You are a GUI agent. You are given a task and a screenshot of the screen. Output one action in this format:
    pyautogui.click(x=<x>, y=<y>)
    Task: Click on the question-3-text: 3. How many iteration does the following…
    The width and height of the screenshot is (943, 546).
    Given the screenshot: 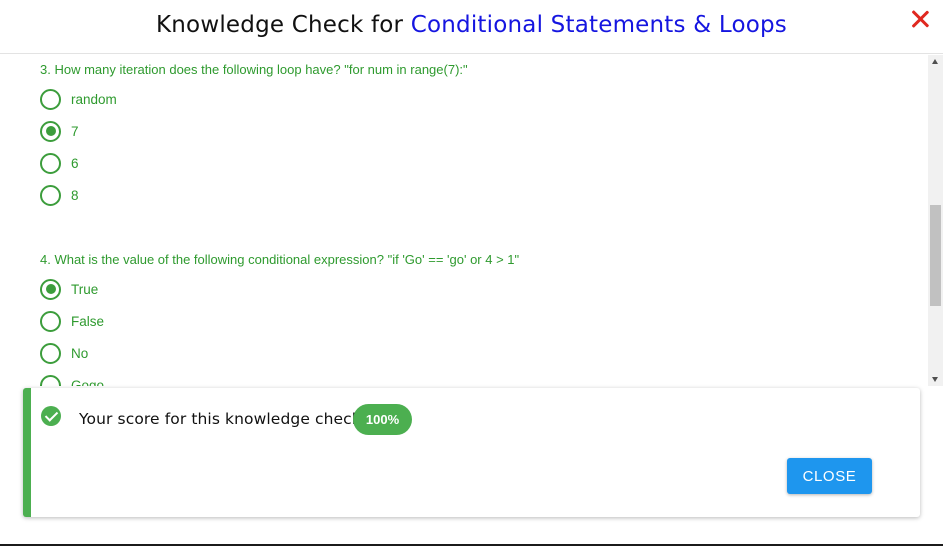 What is the action you would take?
    pyautogui.click(x=254, y=69)
    